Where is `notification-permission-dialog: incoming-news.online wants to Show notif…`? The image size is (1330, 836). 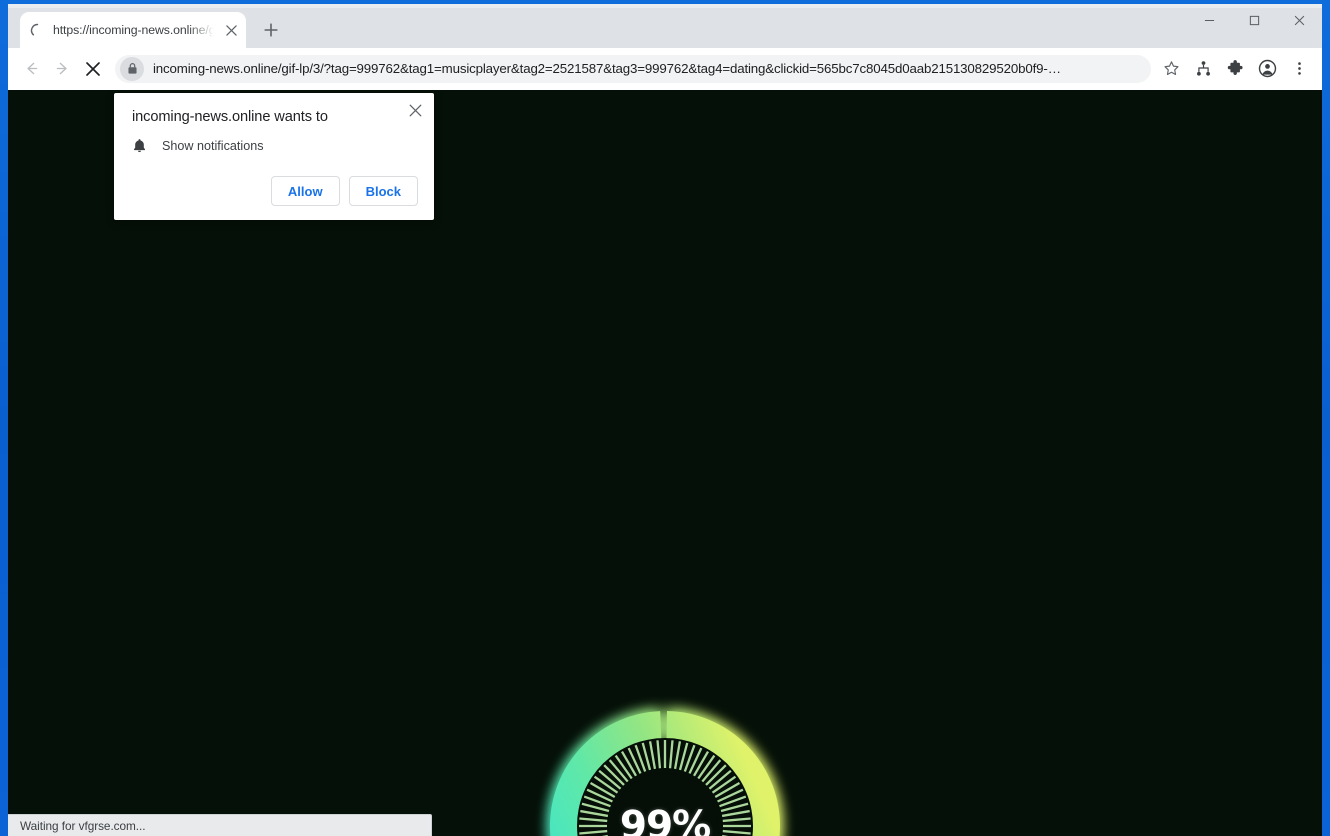
notification-permission-dialog: incoming-news.online wants to Show notif… is located at coordinates (274, 156).